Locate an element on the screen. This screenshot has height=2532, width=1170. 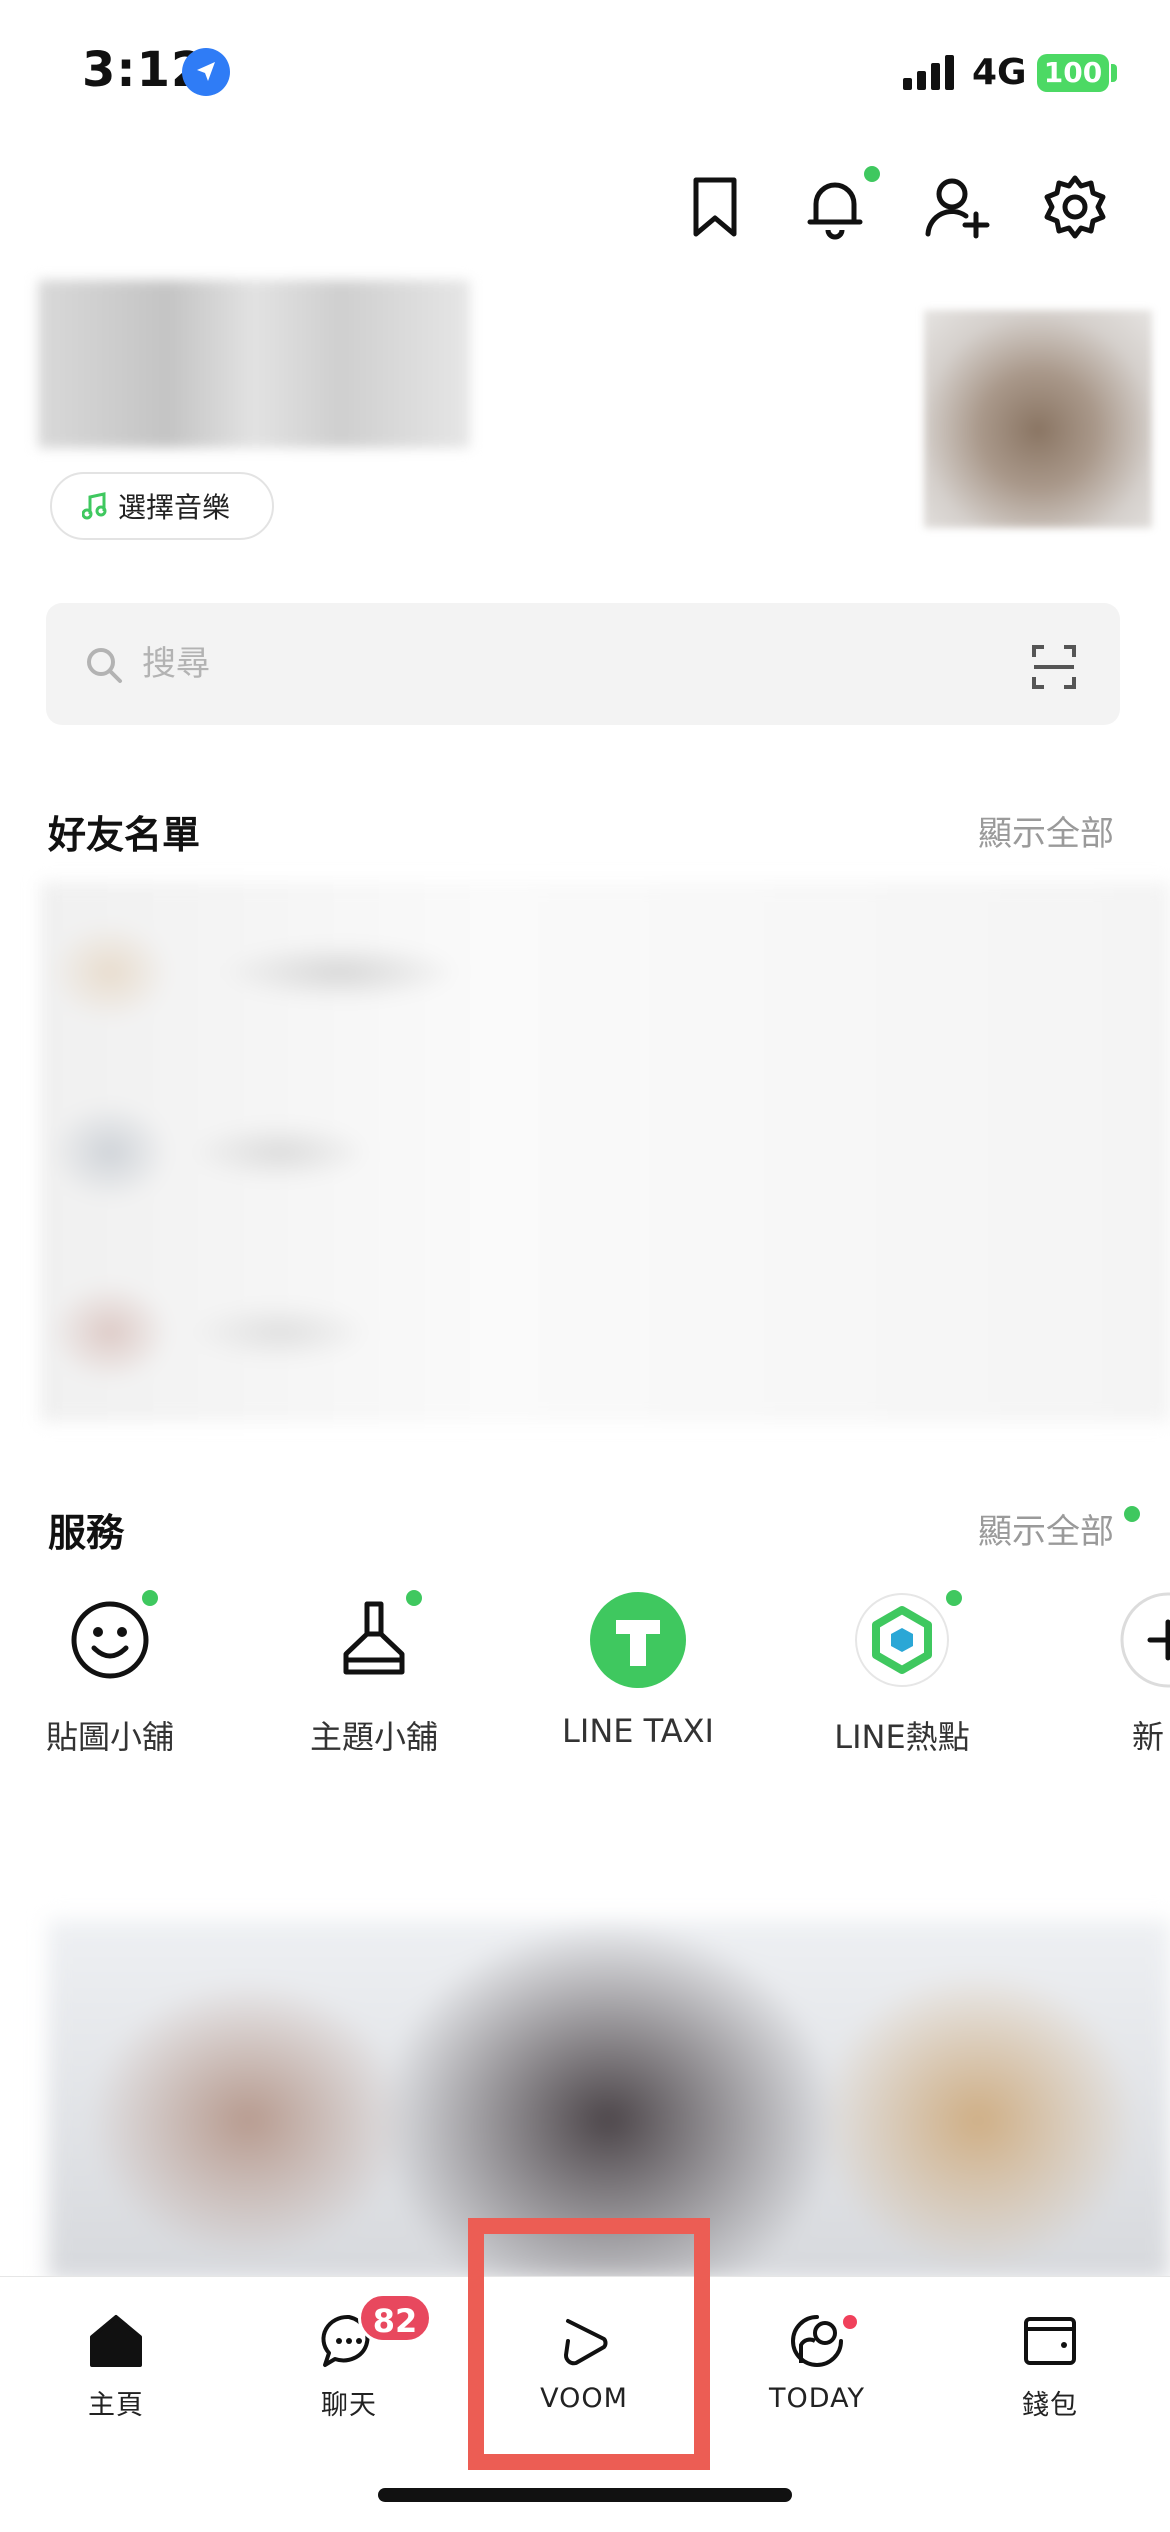
wallet-icon is located at coordinates (1050, 2341).